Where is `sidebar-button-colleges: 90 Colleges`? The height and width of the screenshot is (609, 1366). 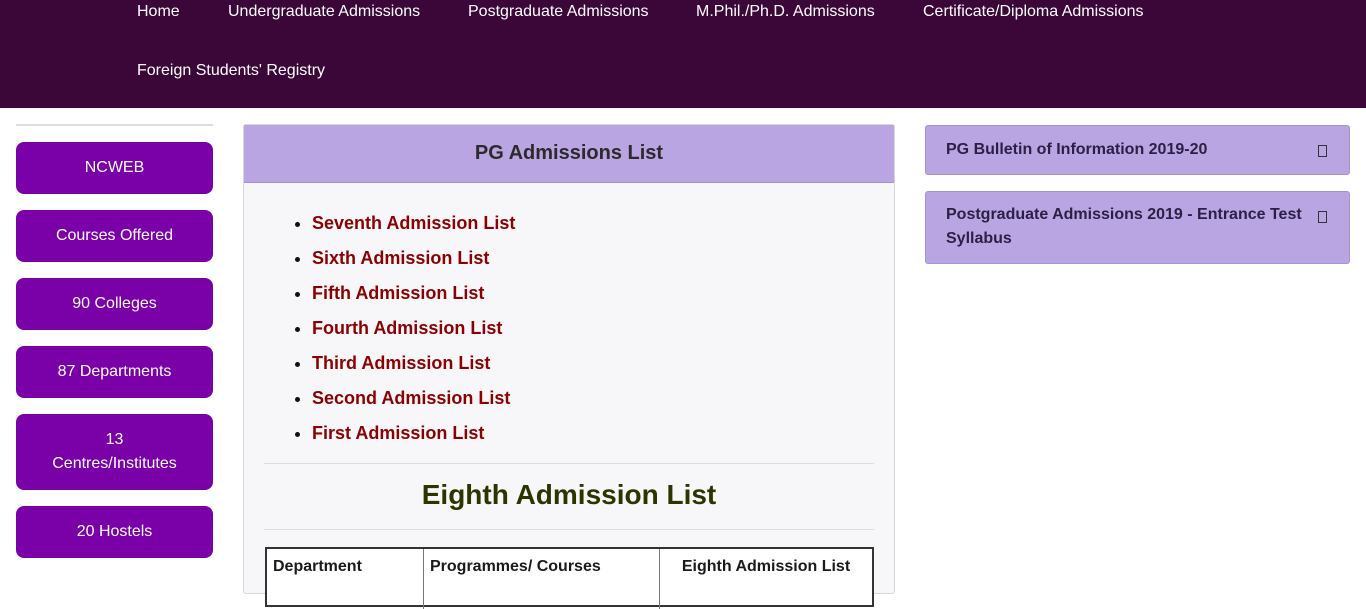
sidebar-button-colleges: 90 Colleges is located at coordinates (114, 304).